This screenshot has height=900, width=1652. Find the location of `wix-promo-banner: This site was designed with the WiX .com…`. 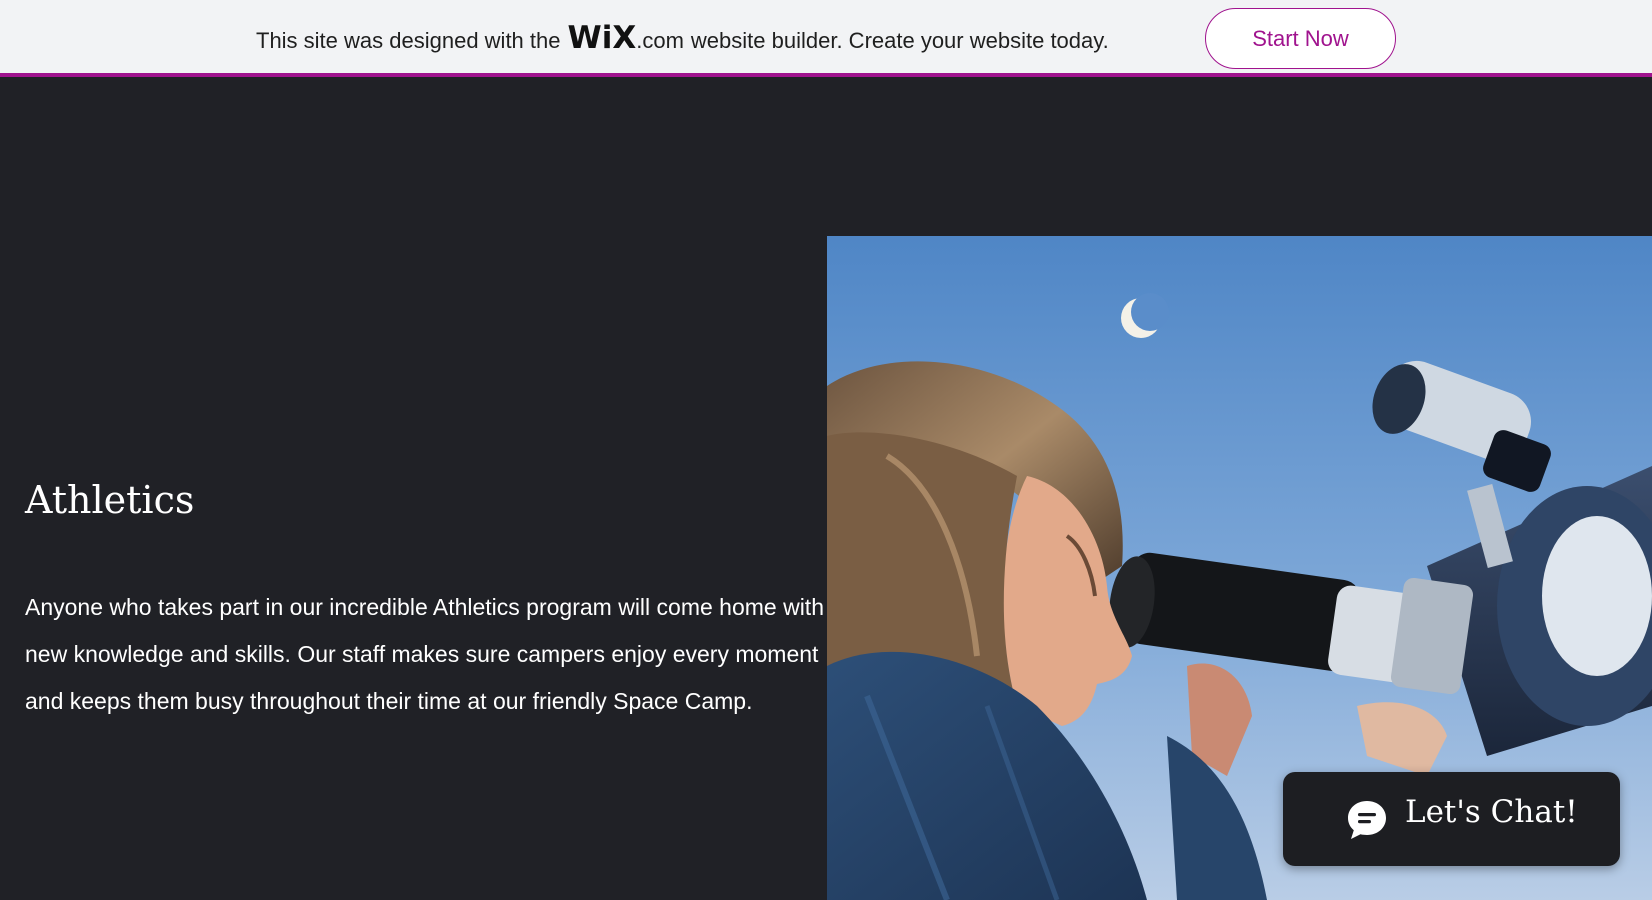

wix-promo-banner: This site was designed with the WiX .com… is located at coordinates (826, 38).